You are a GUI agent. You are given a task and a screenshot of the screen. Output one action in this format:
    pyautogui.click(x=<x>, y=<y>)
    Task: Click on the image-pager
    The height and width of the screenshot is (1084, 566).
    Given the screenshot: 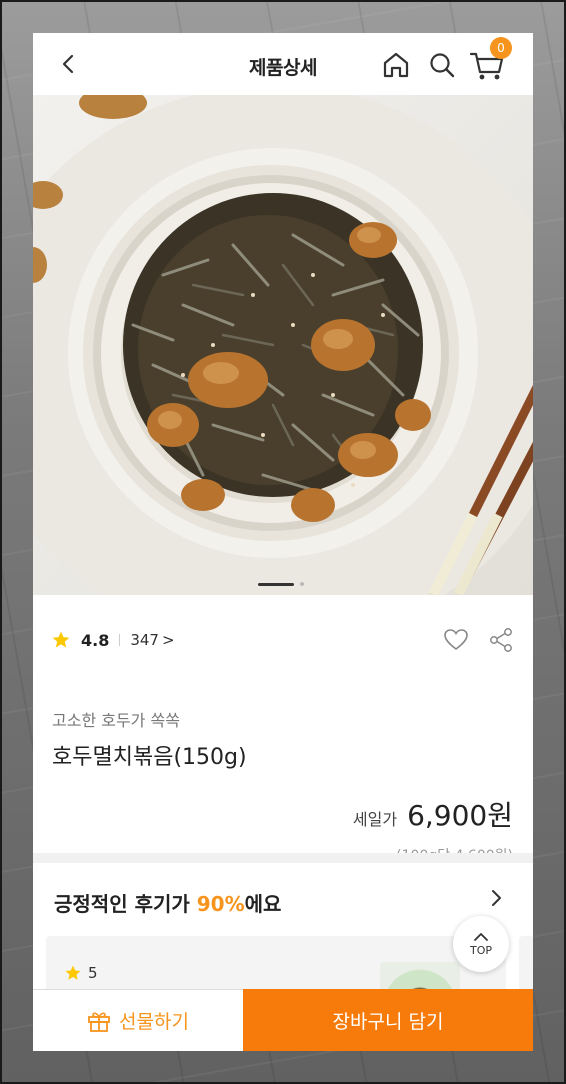 What is the action you would take?
    pyautogui.click(x=281, y=584)
    